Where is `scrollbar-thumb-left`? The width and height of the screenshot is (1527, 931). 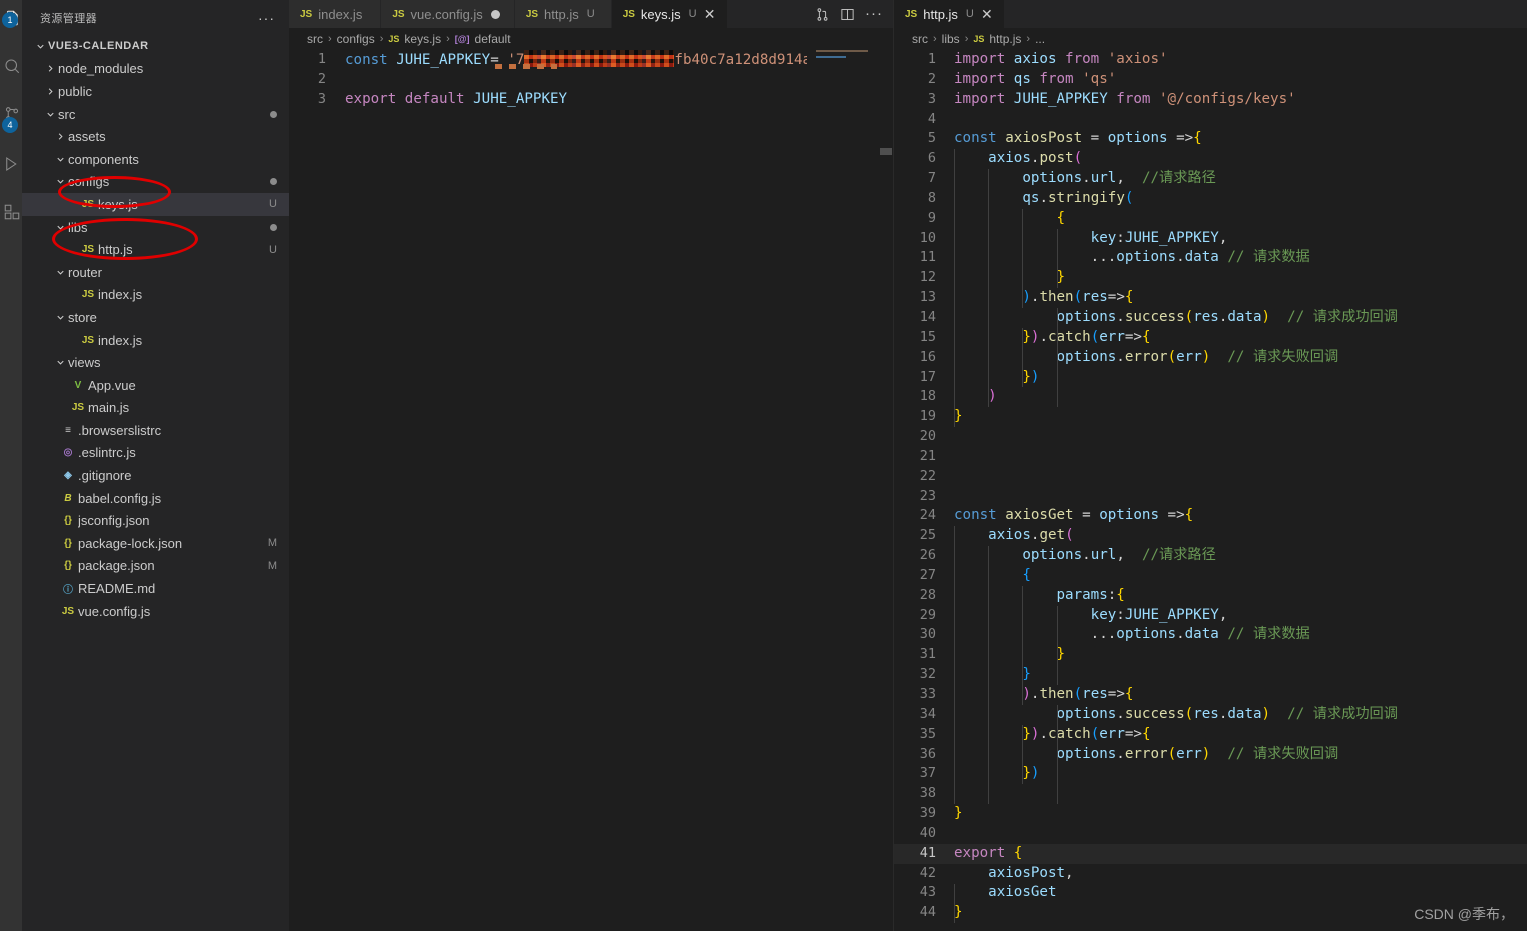 scrollbar-thumb-left is located at coordinates (886, 151).